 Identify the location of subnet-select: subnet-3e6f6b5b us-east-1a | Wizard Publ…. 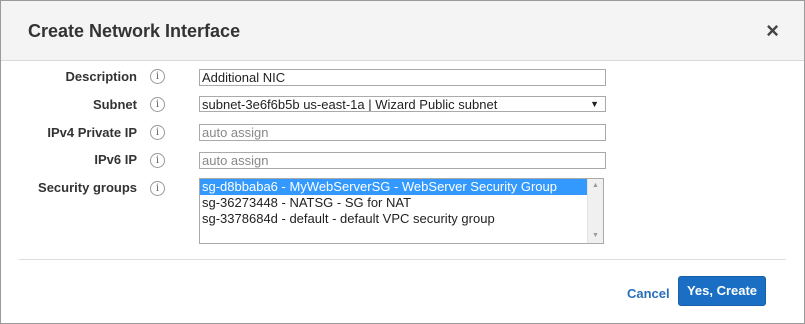
(402, 104).